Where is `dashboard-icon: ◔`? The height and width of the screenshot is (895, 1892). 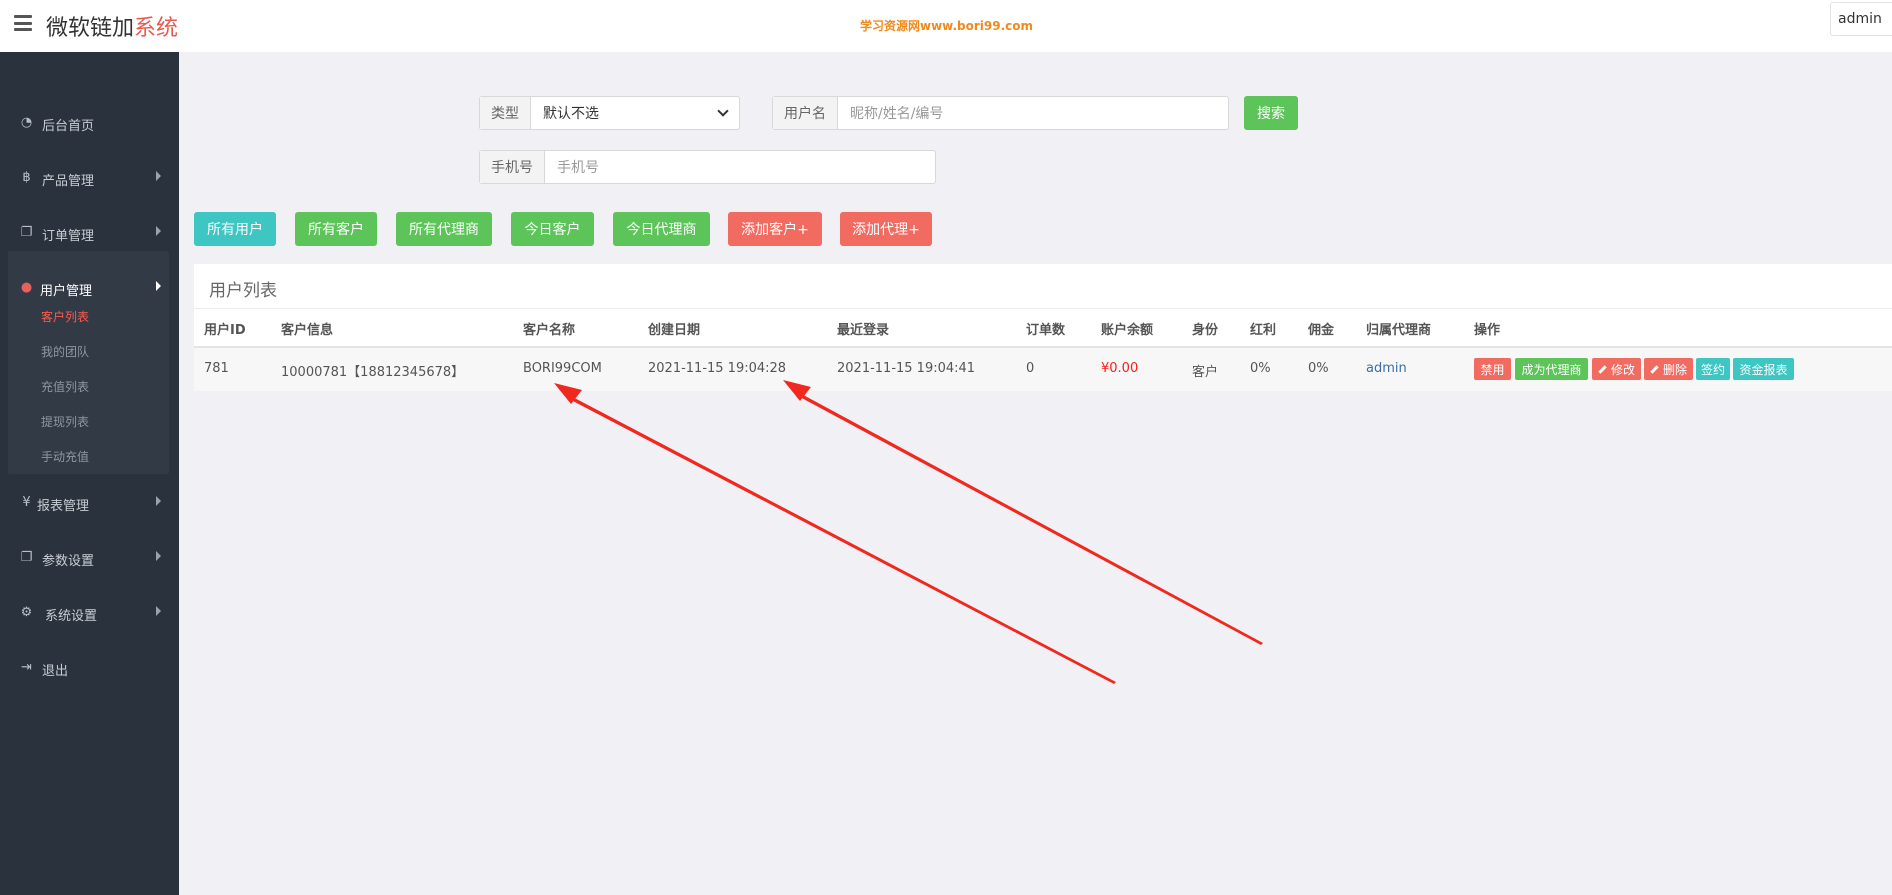
dashboard-icon: ◔ is located at coordinates (26, 122).